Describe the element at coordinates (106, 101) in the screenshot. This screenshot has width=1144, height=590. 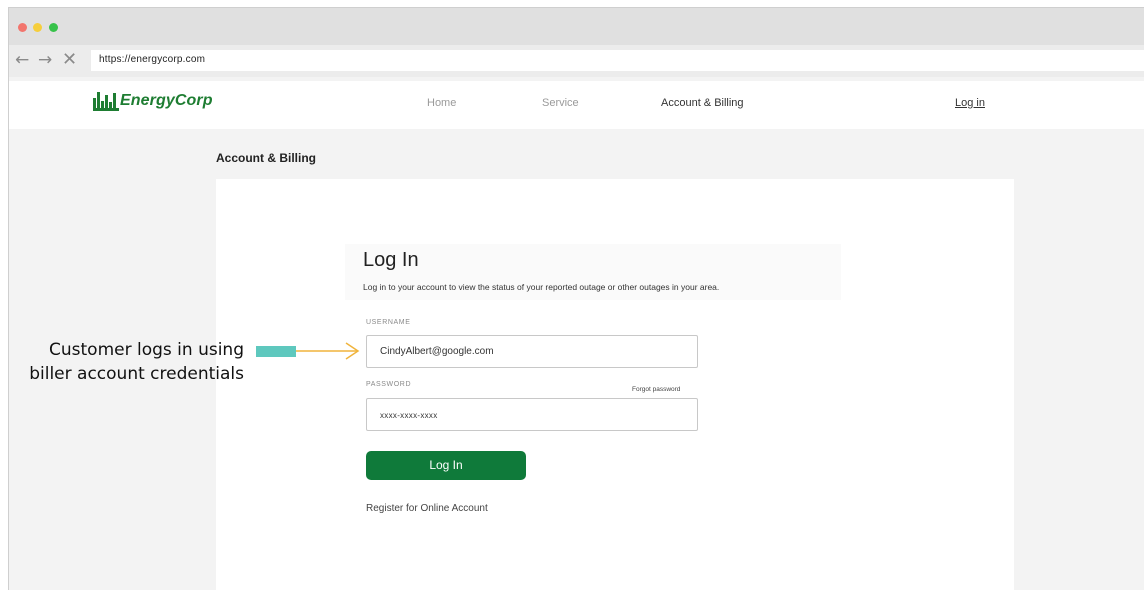
I see `city-skyline-icon` at that location.